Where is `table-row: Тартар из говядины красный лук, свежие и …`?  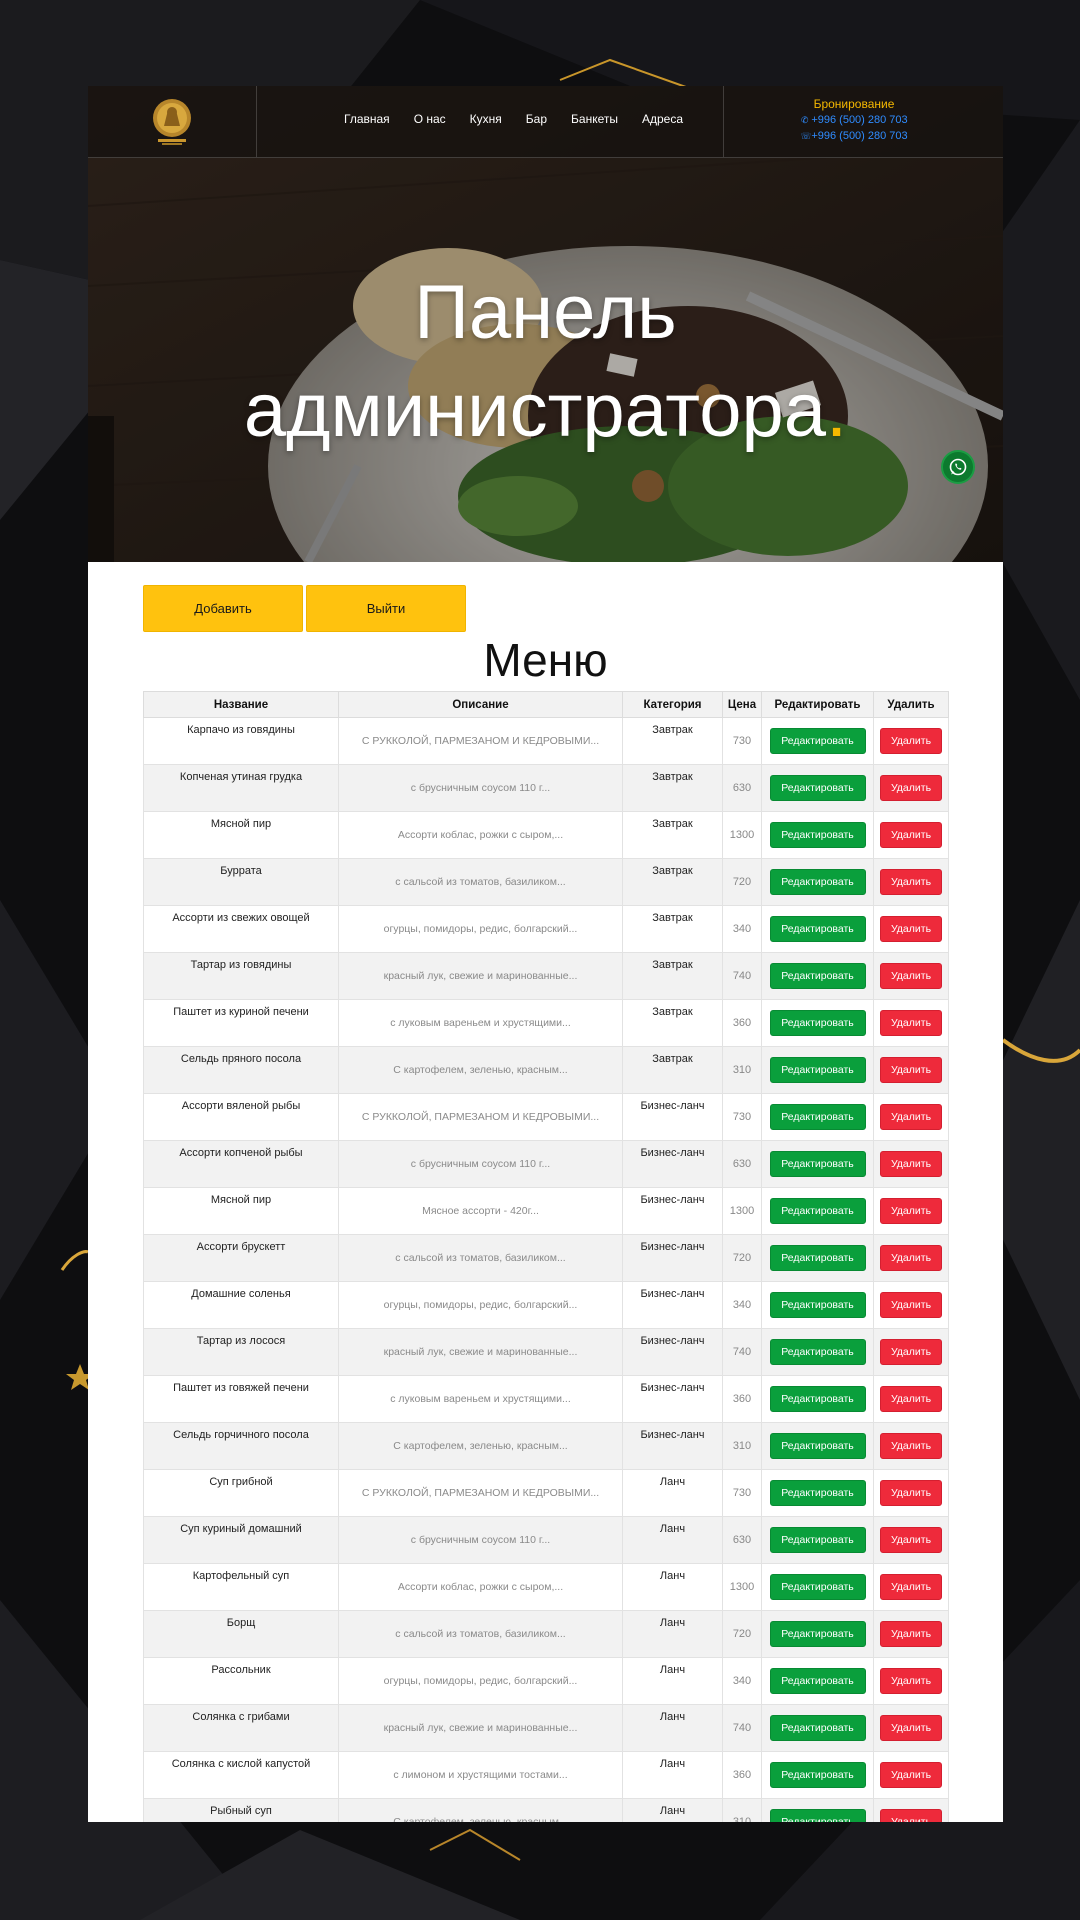 table-row: Тартар из говядины красный лук, свежие и … is located at coordinates (546, 976).